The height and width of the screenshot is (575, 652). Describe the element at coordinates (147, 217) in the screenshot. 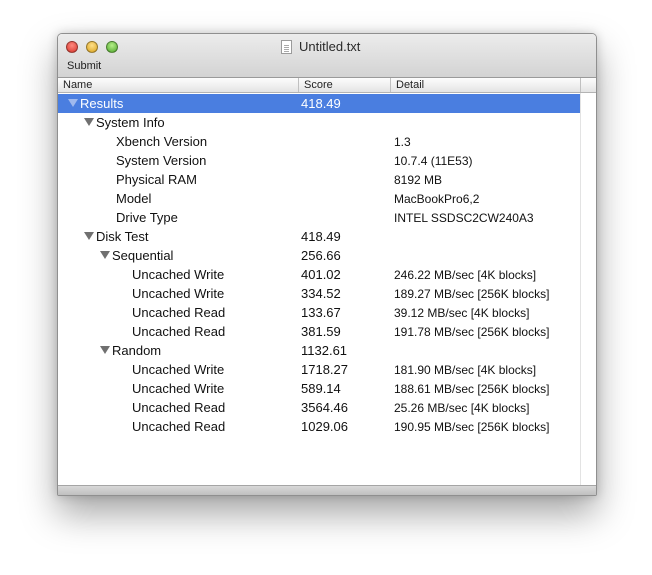

I see `row-name: Drive Type` at that location.